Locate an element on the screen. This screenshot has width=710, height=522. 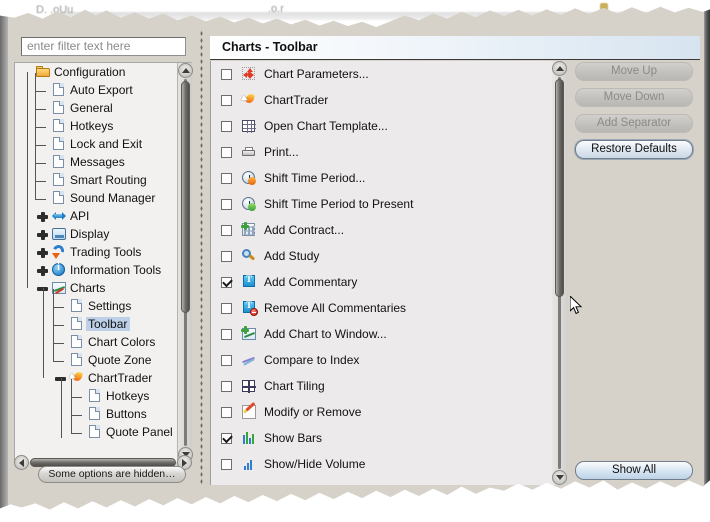
tree-scroll-up-button is located at coordinates (185, 70).